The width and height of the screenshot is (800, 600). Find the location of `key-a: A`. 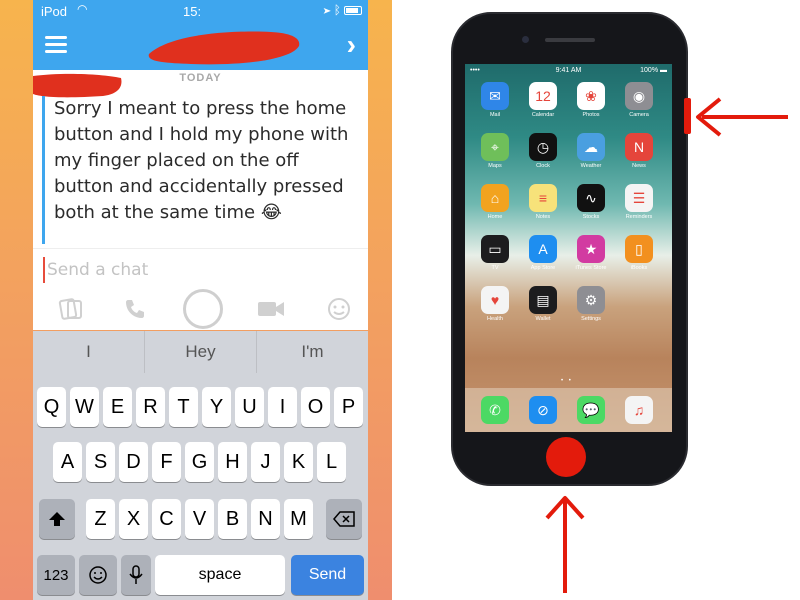

key-a: A is located at coordinates (67, 462).